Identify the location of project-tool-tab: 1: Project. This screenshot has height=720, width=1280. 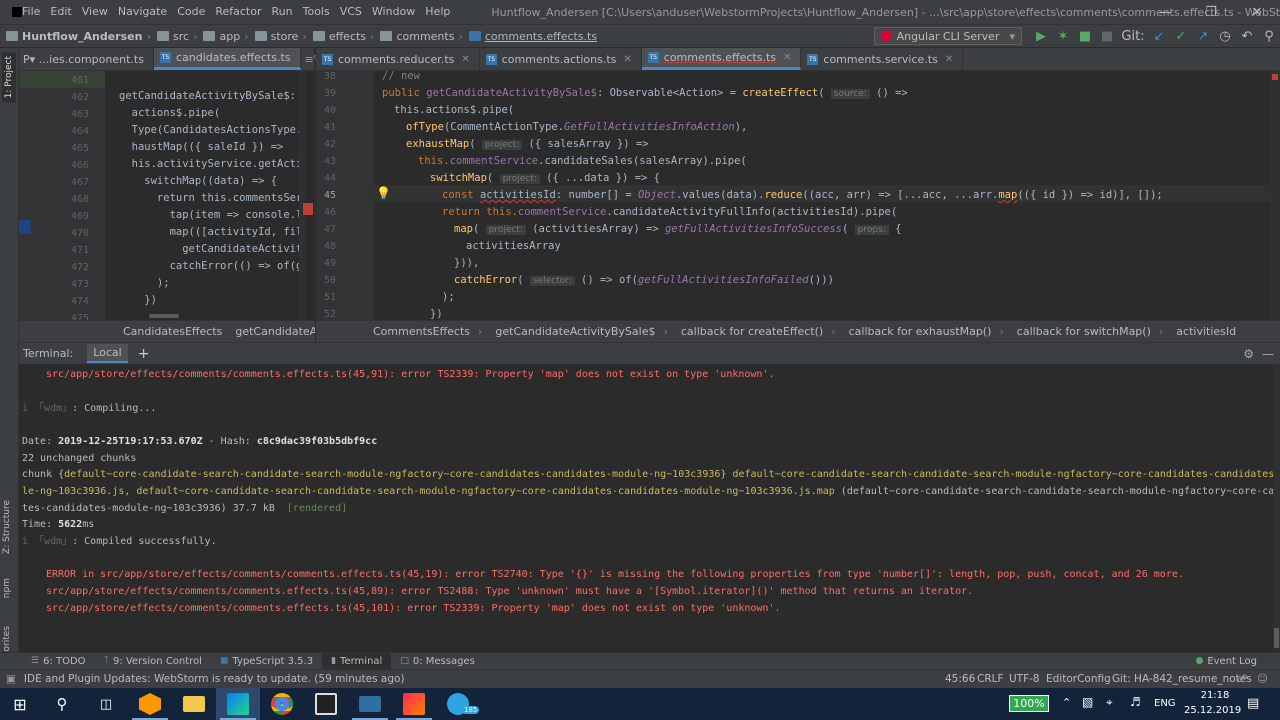
(9, 77).